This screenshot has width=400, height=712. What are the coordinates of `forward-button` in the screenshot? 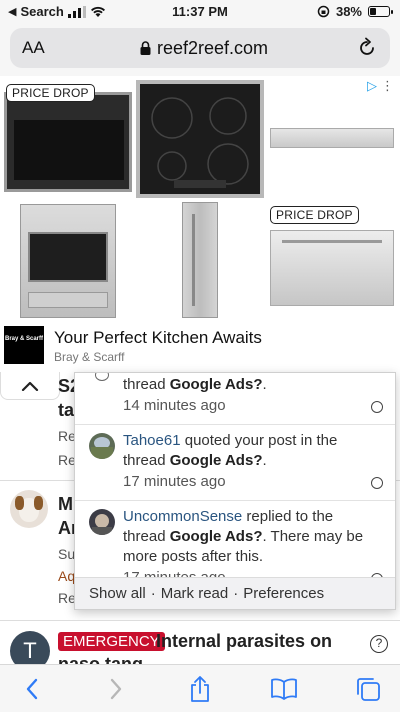 It's located at (116, 689).